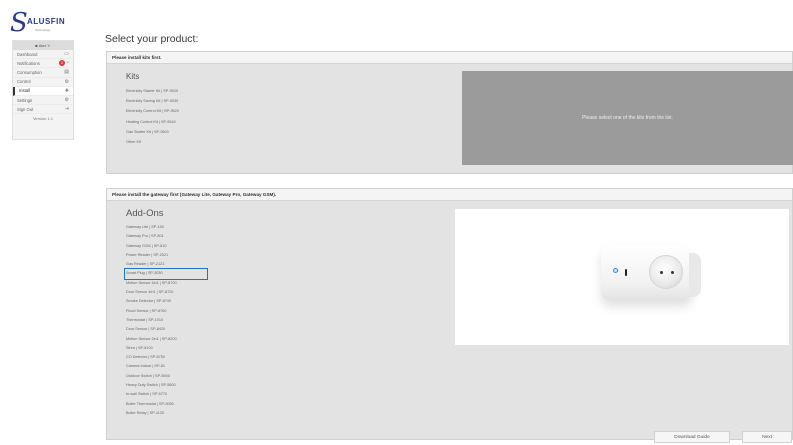 Image resolution: width=793 pixels, height=445 pixels. I want to click on notification-badge: 2, so click(61, 63).